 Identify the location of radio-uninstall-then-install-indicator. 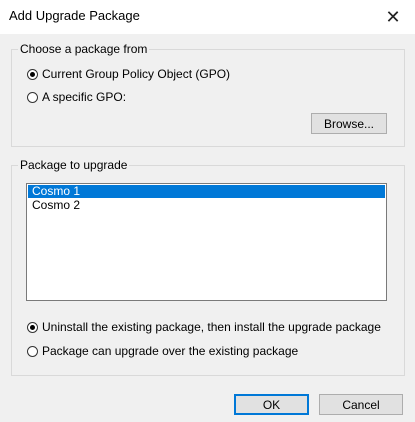
(32, 327).